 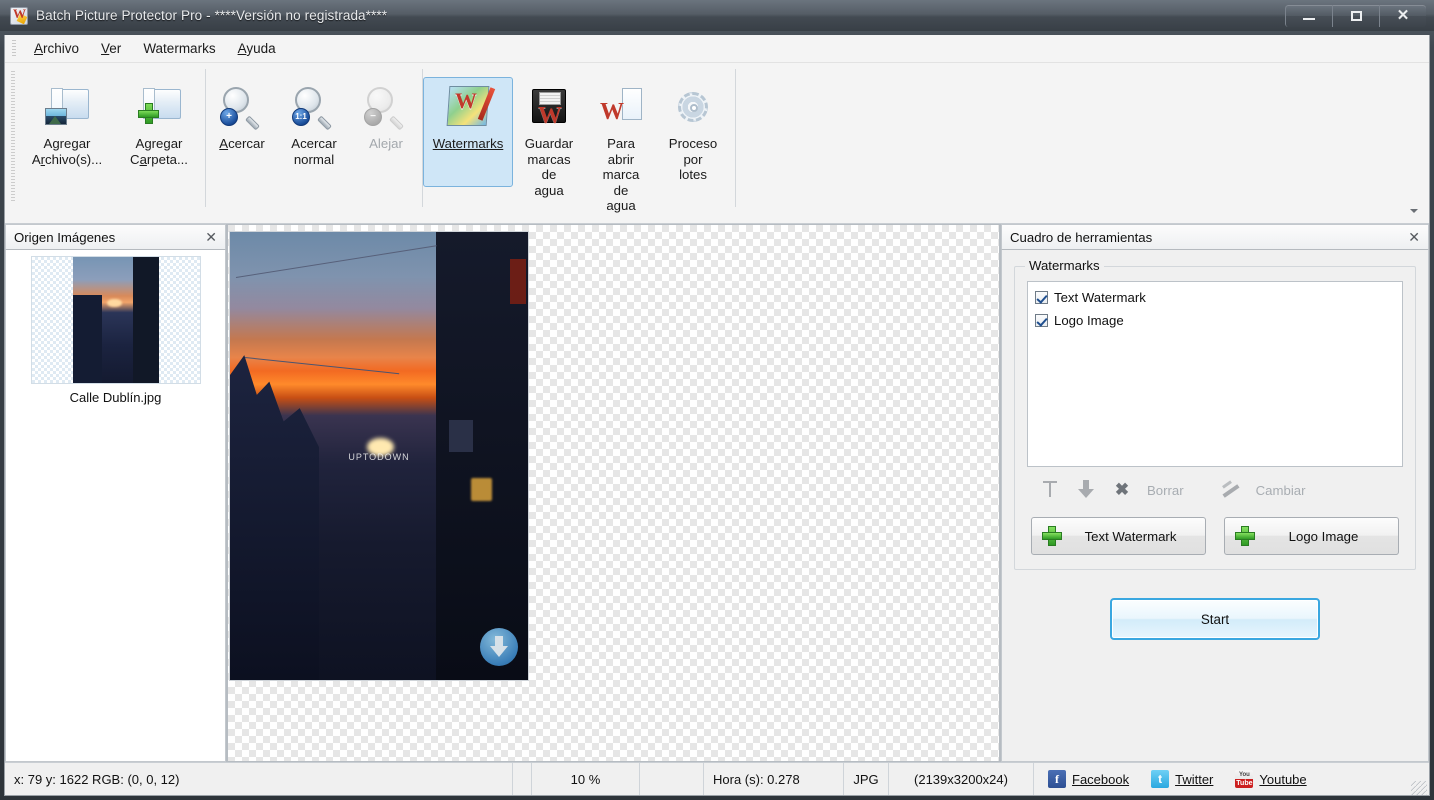 I want to click on watermarks-groupbox-legend: Watermarks, so click(x=1064, y=265).